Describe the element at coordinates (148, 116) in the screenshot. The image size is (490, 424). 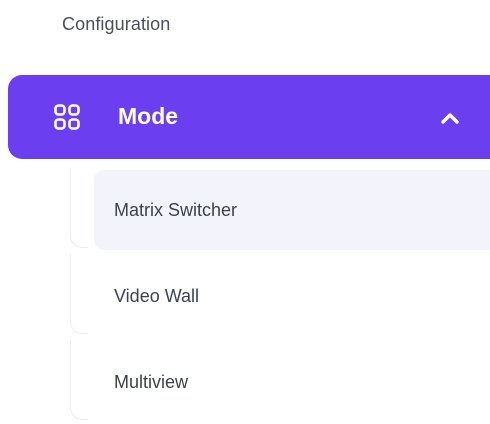
I see `mode-menu-label: Mode` at that location.